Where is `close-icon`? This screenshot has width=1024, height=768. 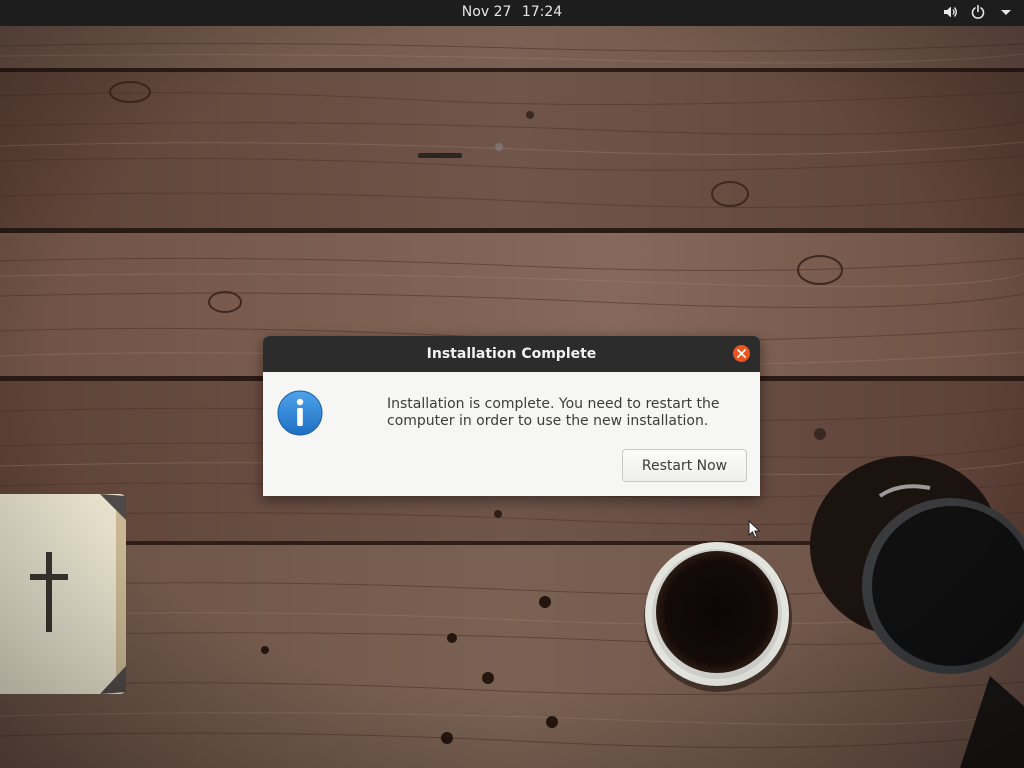
close-icon is located at coordinates (741, 353).